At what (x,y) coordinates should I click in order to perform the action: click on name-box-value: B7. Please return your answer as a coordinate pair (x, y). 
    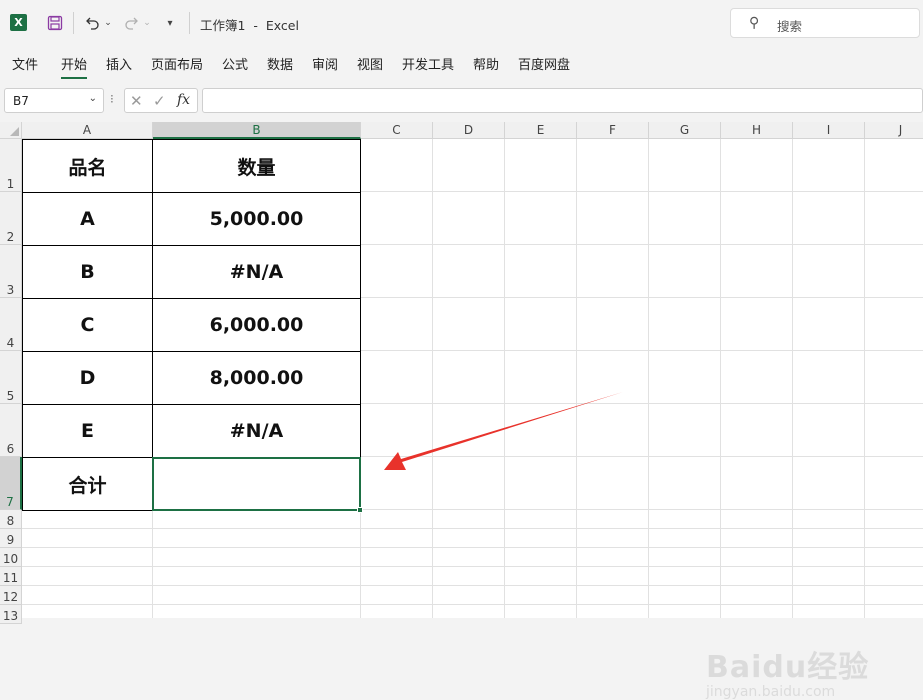
    Looking at the image, I should click on (21, 101).